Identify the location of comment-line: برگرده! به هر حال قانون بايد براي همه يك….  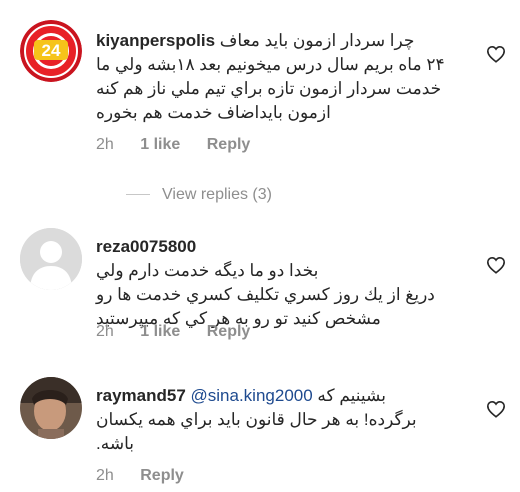
(256, 419).